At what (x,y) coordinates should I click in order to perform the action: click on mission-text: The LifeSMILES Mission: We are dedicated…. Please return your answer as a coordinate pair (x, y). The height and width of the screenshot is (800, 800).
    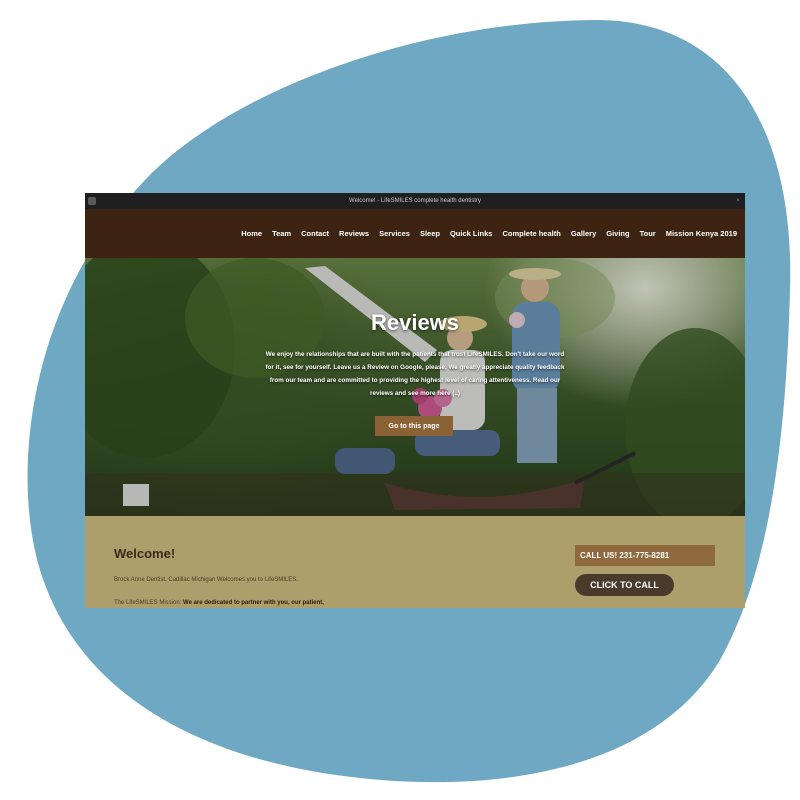
    Looking at the image, I should click on (219, 603).